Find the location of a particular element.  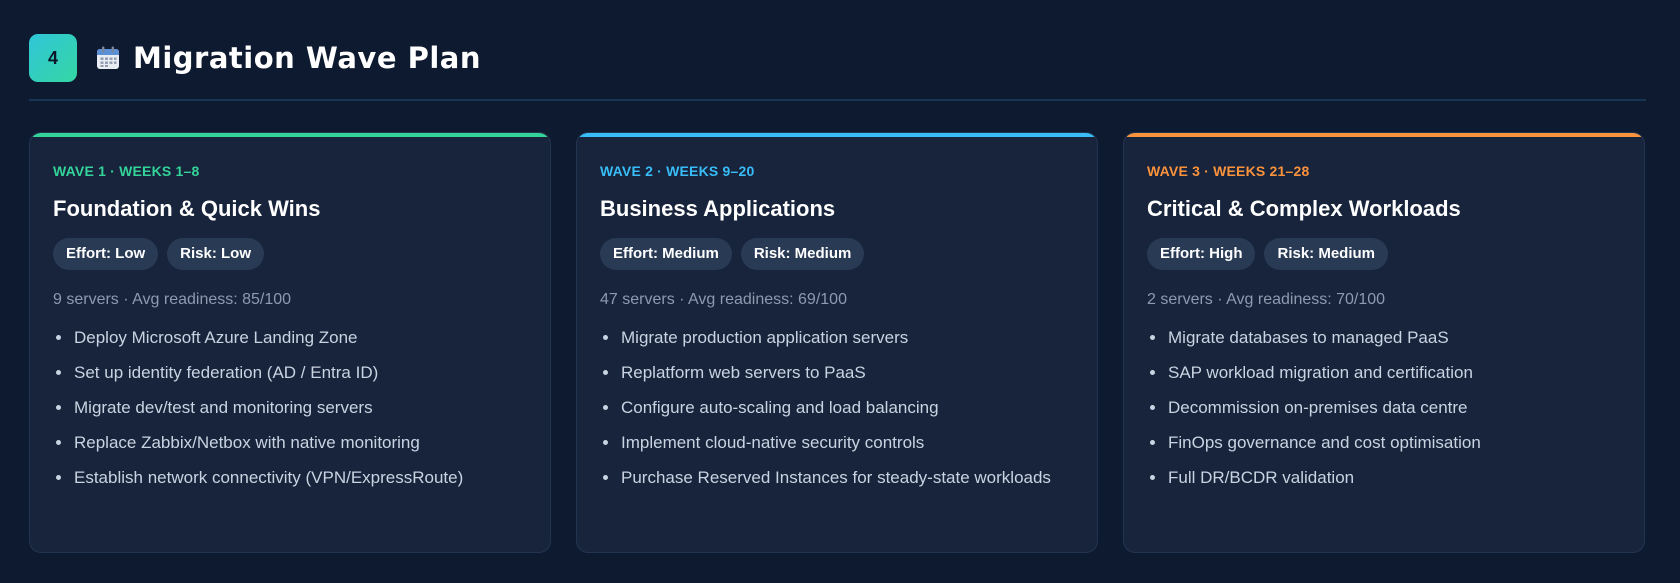

list-item-text: Deploy Microsoft Azure Landing Zone is located at coordinates (216, 337).